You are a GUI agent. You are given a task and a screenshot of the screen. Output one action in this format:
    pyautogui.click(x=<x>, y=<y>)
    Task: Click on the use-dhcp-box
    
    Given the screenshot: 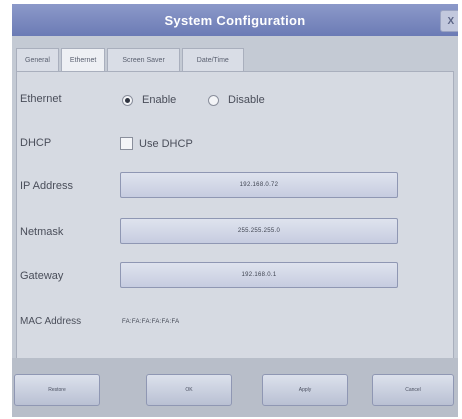 What is the action you would take?
    pyautogui.click(x=126, y=143)
    